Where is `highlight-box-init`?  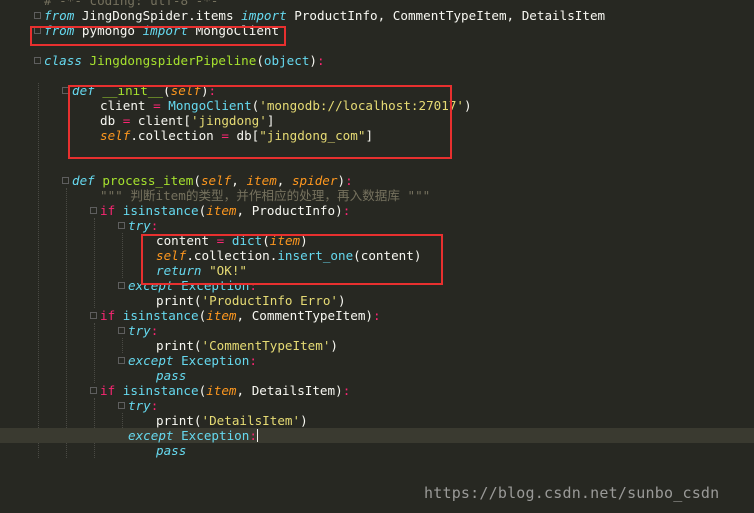 highlight-box-init is located at coordinates (260, 122).